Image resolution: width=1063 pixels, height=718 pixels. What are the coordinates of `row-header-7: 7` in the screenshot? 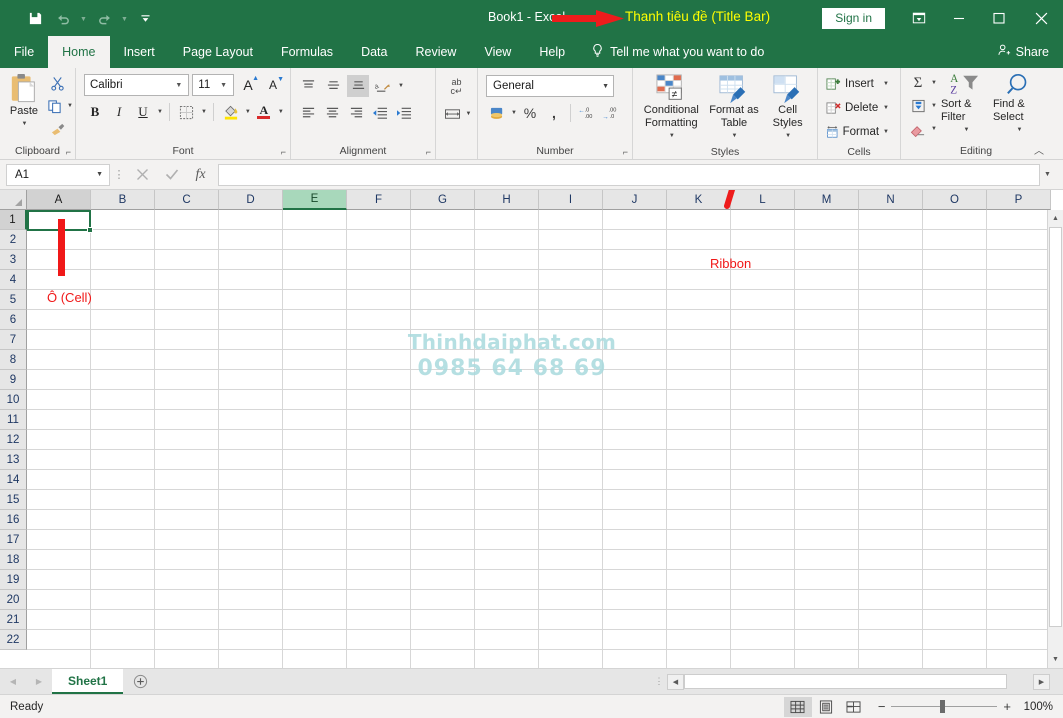 It's located at (13, 340).